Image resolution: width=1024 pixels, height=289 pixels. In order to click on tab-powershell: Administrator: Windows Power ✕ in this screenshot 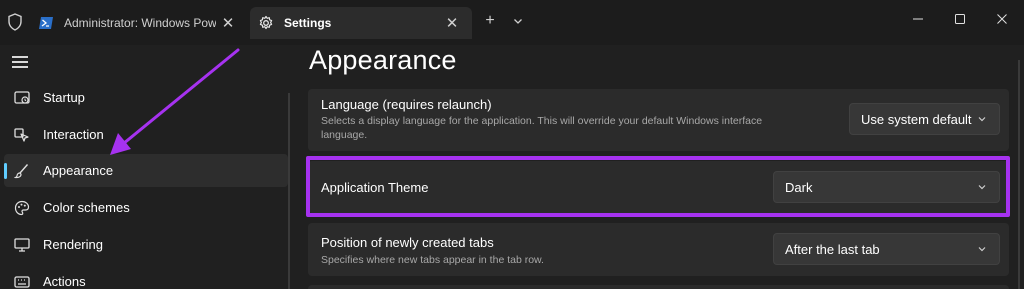, I will do `click(139, 23)`.